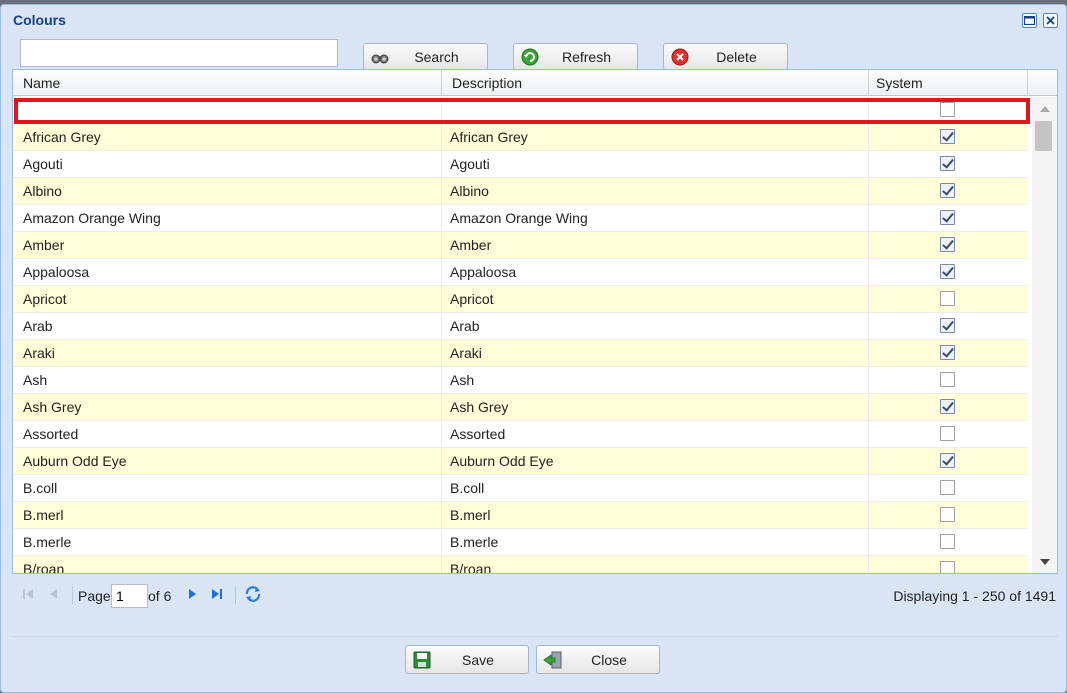 The height and width of the screenshot is (693, 1067). I want to click on table-row: B/roan B/roan, so click(520, 564).